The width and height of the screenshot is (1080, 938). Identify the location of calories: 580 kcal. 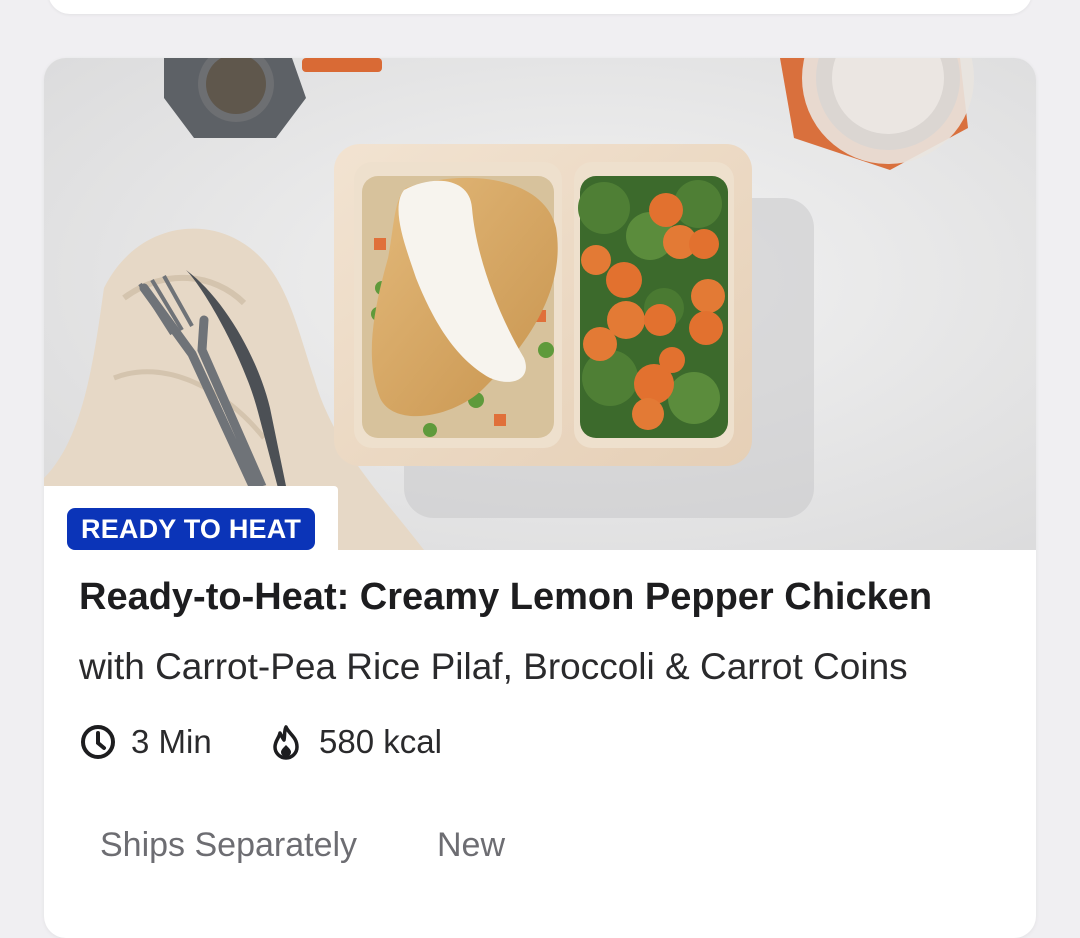
(354, 742).